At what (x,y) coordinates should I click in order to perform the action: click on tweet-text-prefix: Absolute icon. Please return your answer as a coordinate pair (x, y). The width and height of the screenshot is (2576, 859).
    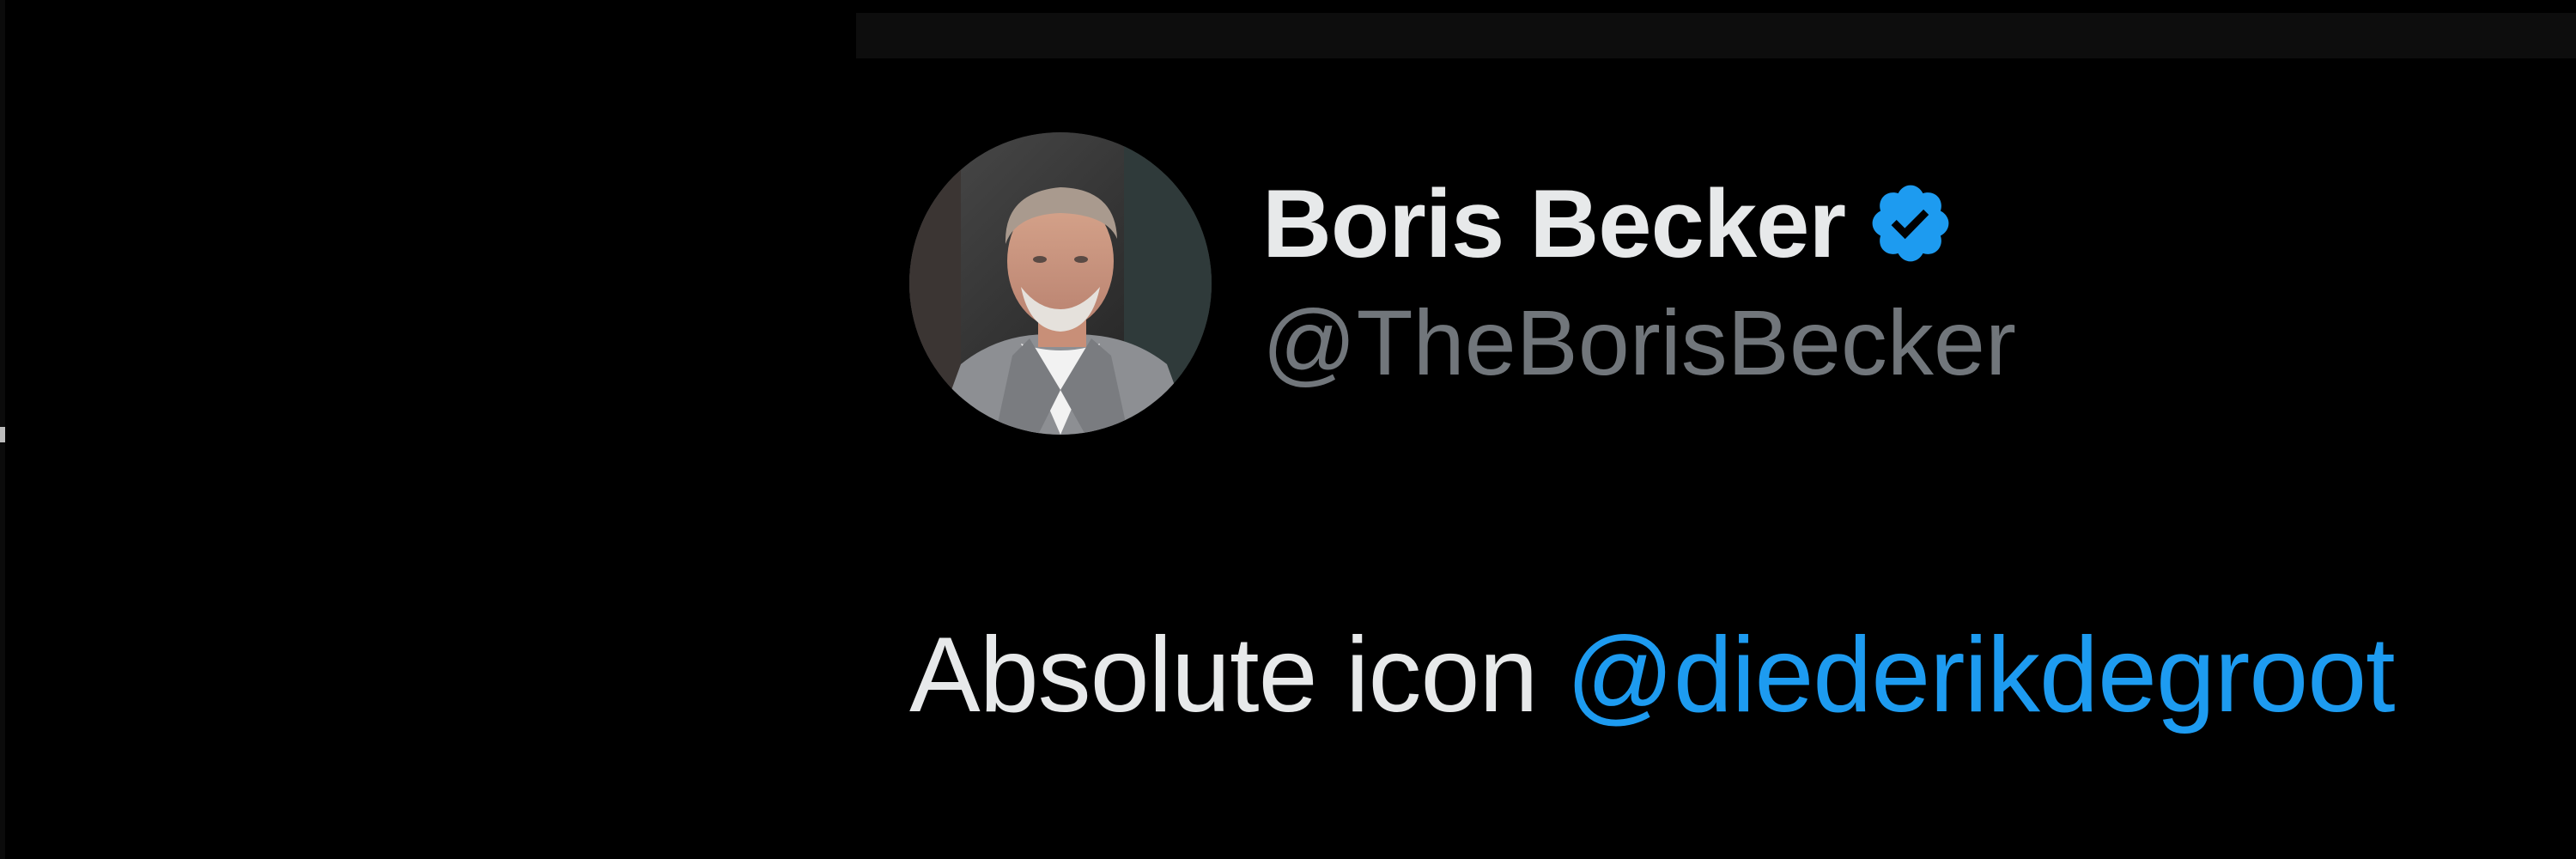
    Looking at the image, I should click on (1237, 675).